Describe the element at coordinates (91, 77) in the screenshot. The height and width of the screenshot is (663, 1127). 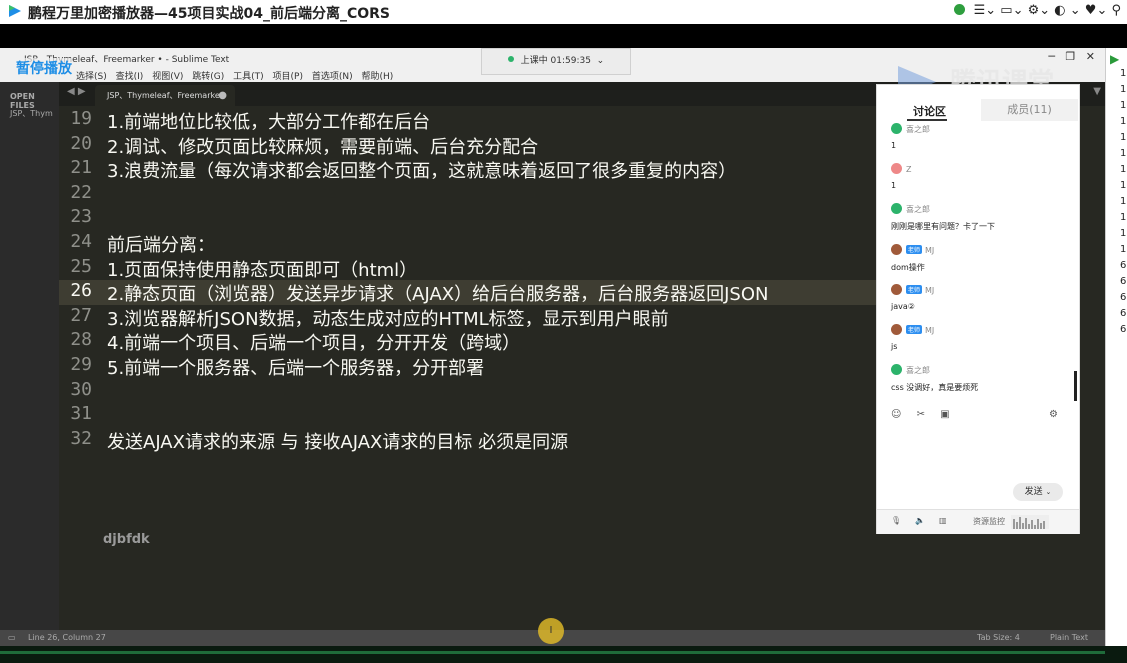
I see `menu-item-selection: 选择(S)` at that location.